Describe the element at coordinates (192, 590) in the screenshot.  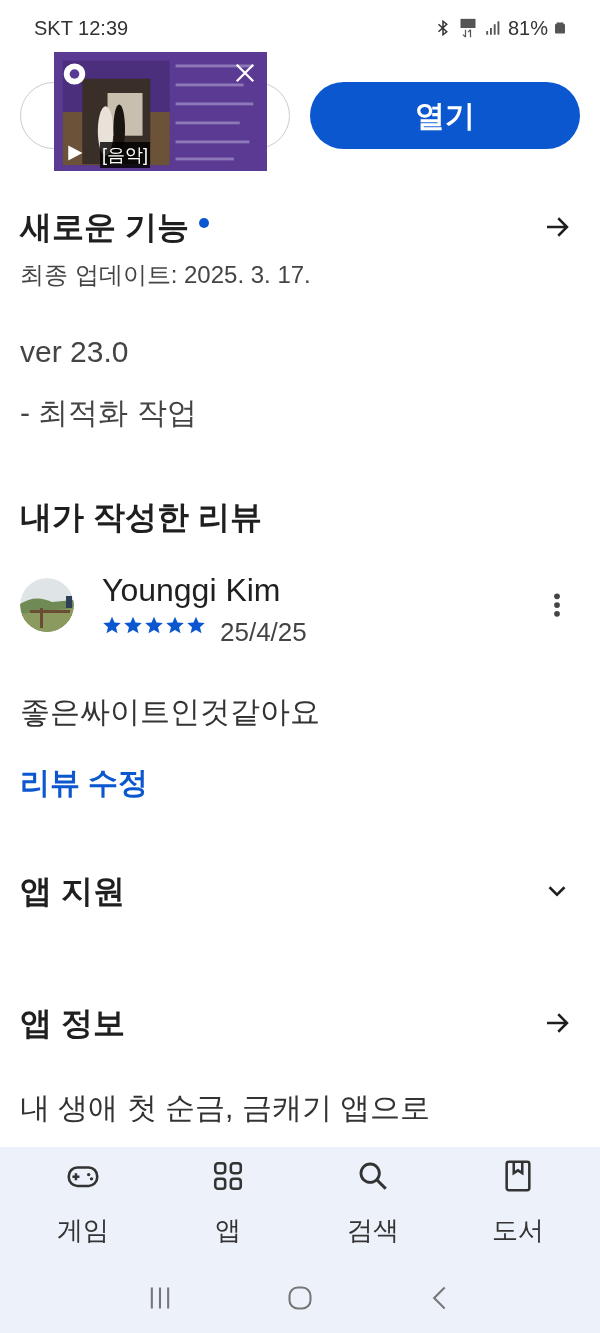
I see `reviewer-name: Younggi Kim` at that location.